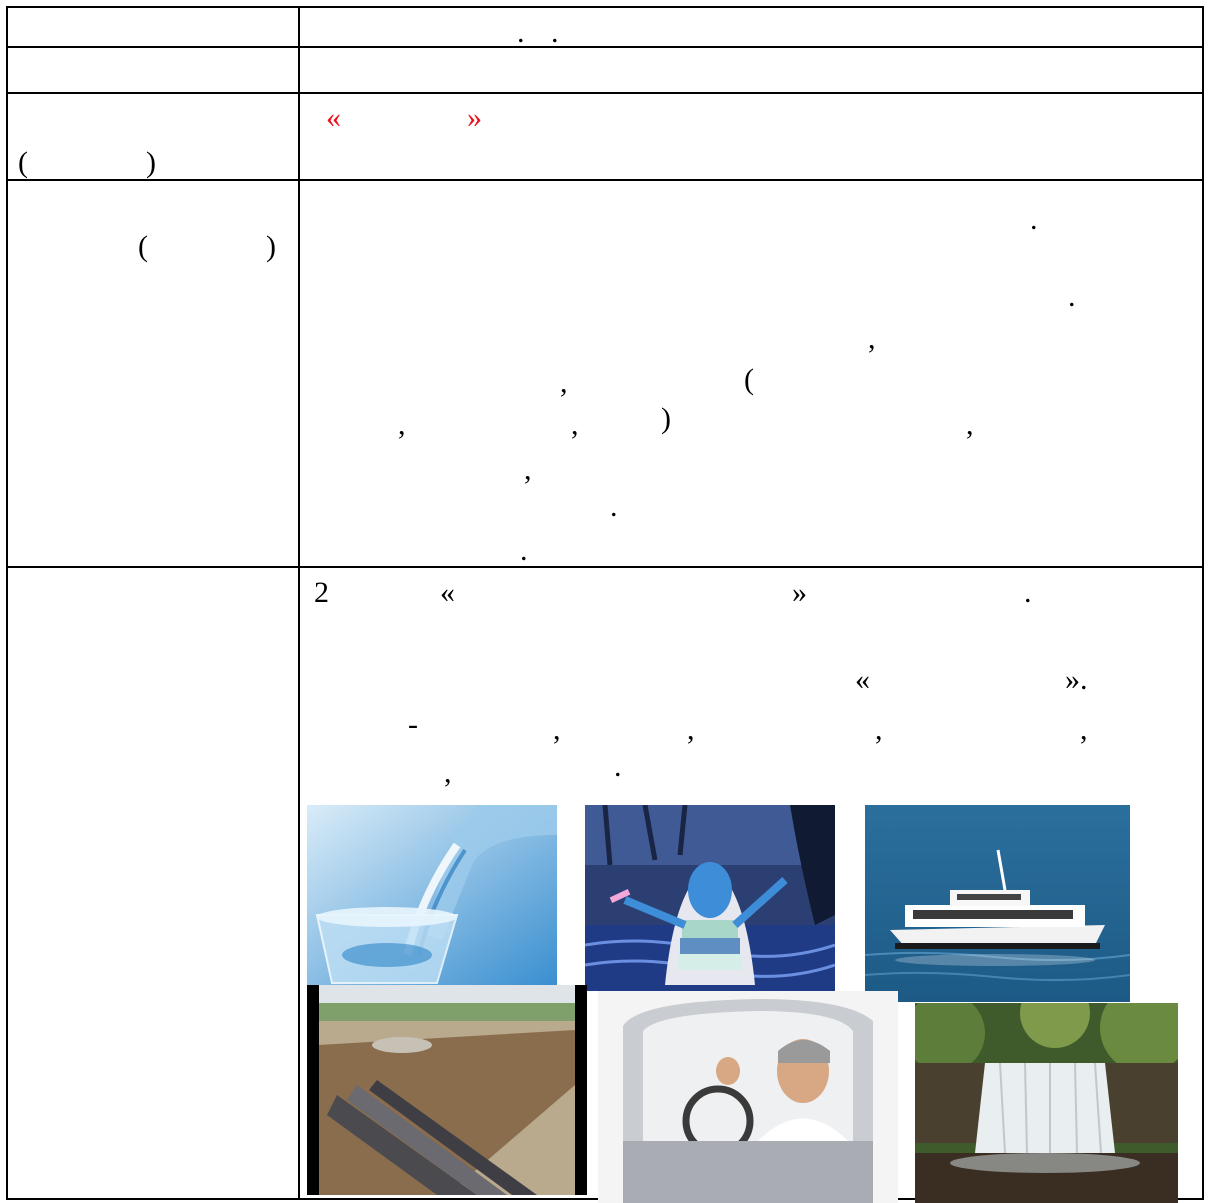 The width and height of the screenshot is (1211, 1203). I want to click on row5-comma-2: ,, so click(691, 729).